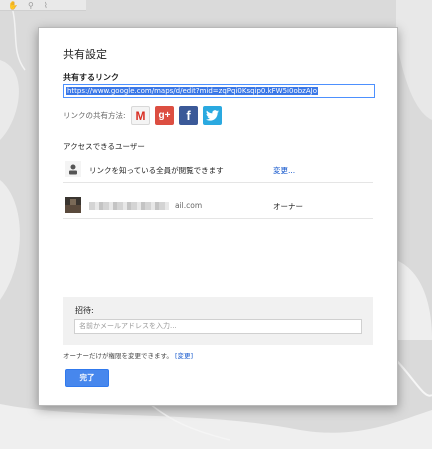 This screenshot has height=449, width=432. What do you see at coordinates (140, 115) in the screenshot?
I see `gmail-icon: M` at bounding box center [140, 115].